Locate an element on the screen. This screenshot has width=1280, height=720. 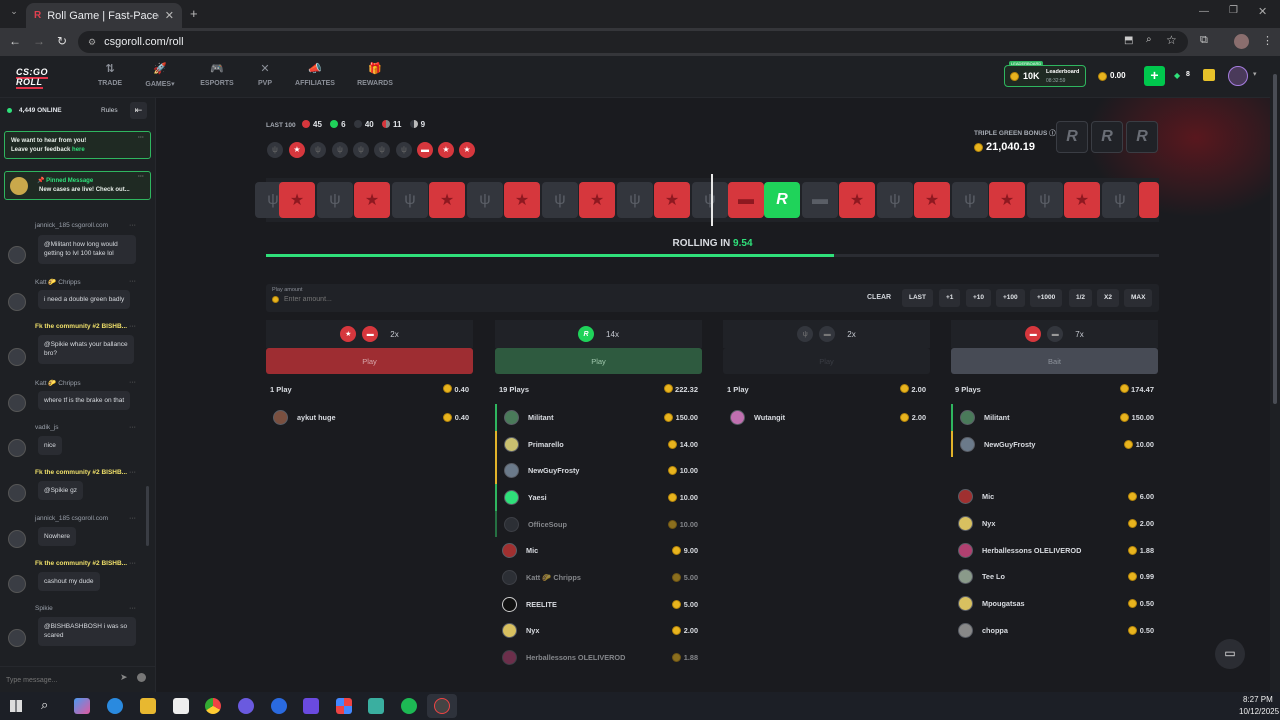
max-button: MAX is located at coordinates (1138, 298).